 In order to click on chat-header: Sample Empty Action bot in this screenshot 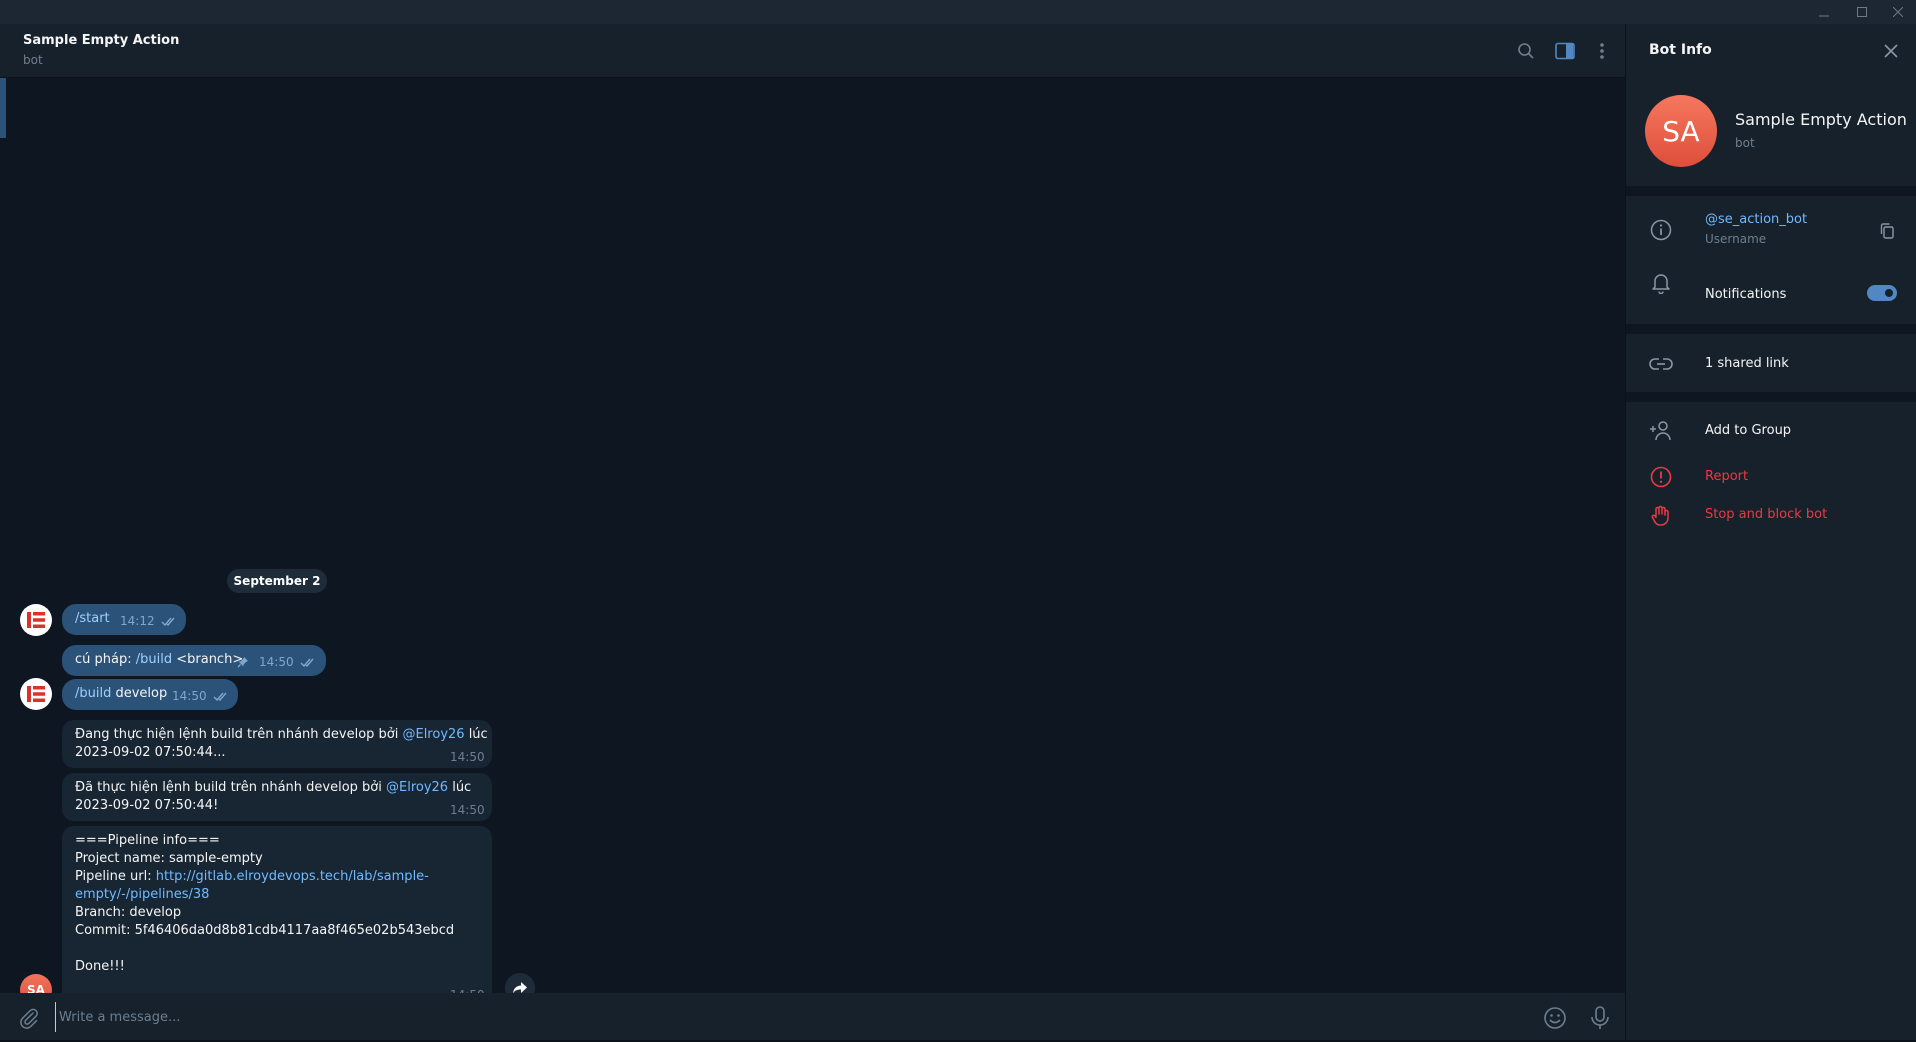, I will do `click(812, 51)`.